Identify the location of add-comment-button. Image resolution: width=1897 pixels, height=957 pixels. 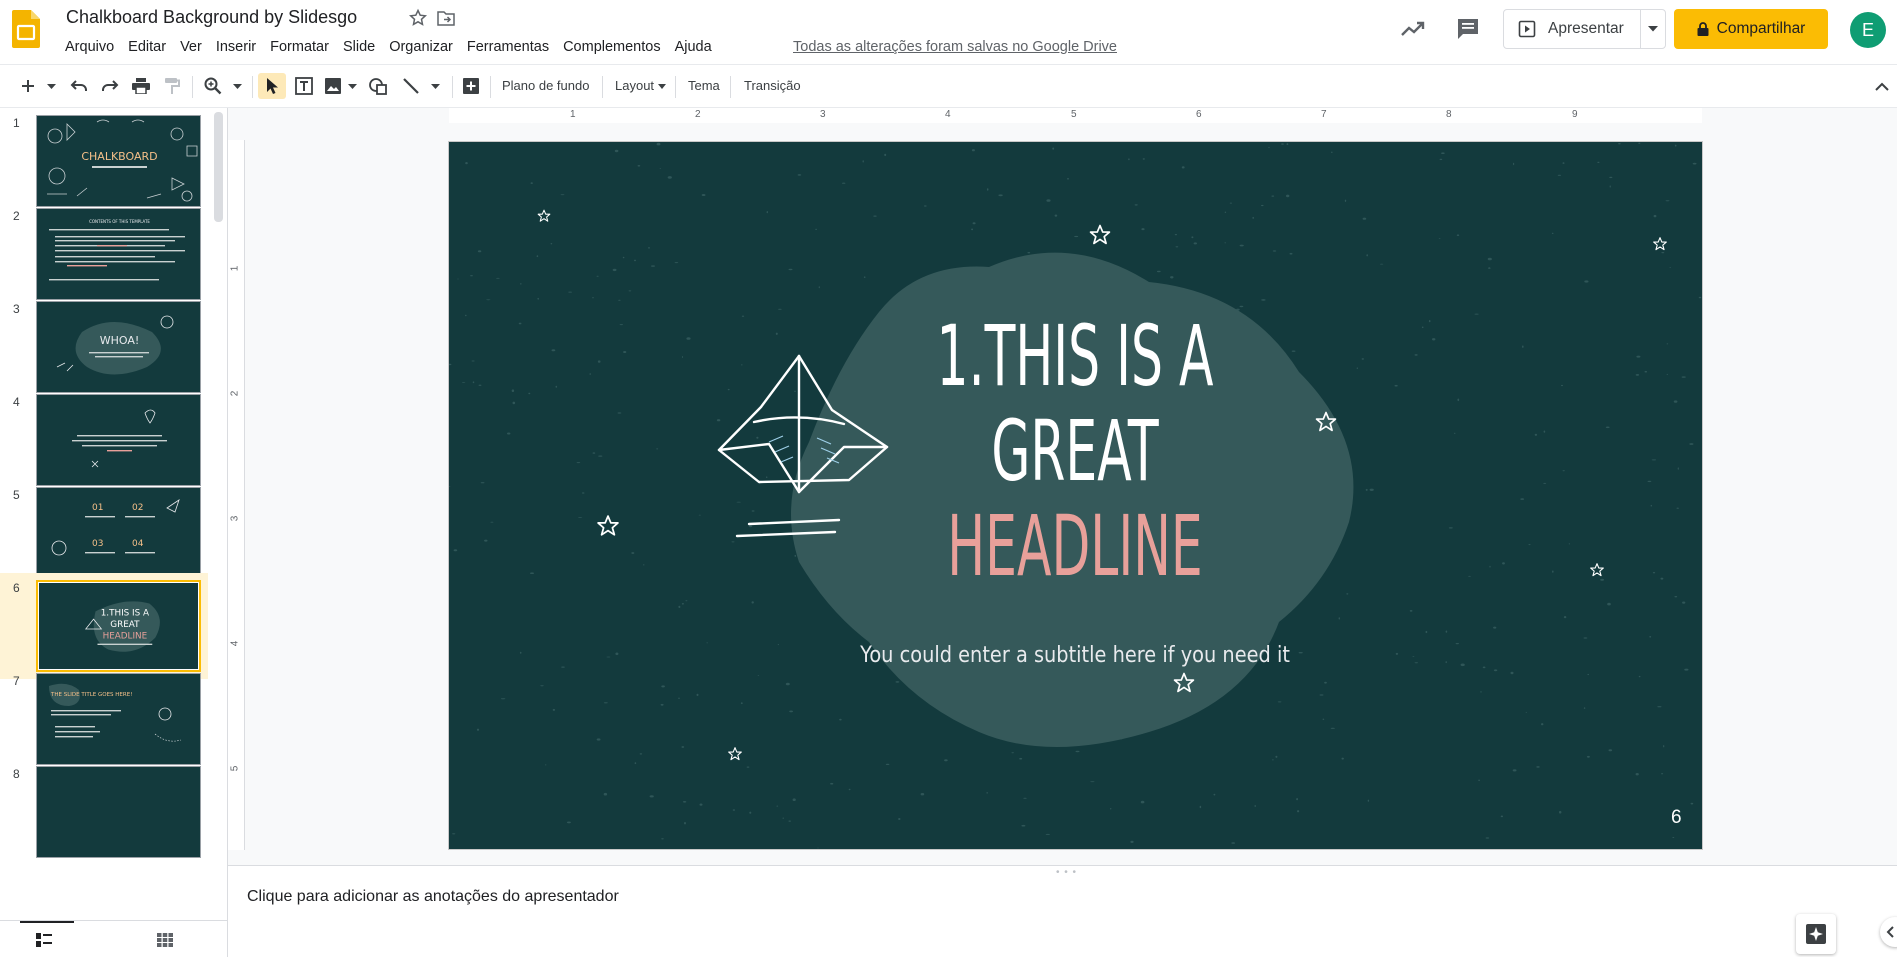
(471, 86).